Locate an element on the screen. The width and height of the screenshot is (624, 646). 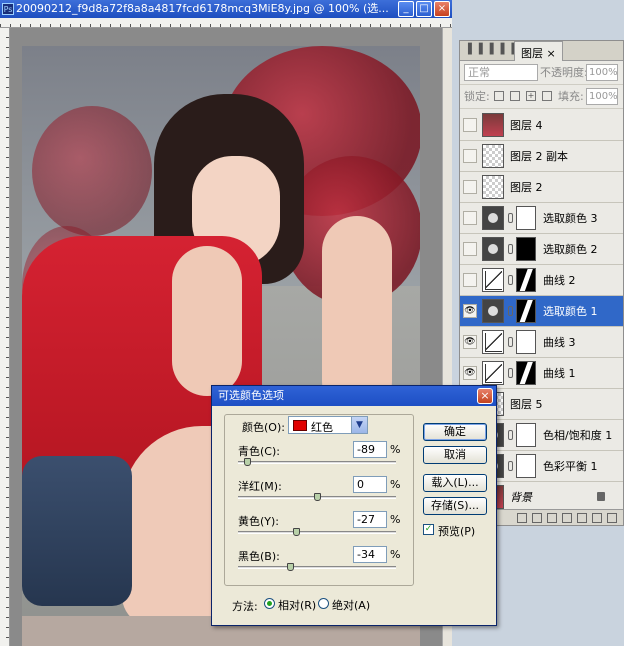
new-group-icon is located at coordinates (582, 517).